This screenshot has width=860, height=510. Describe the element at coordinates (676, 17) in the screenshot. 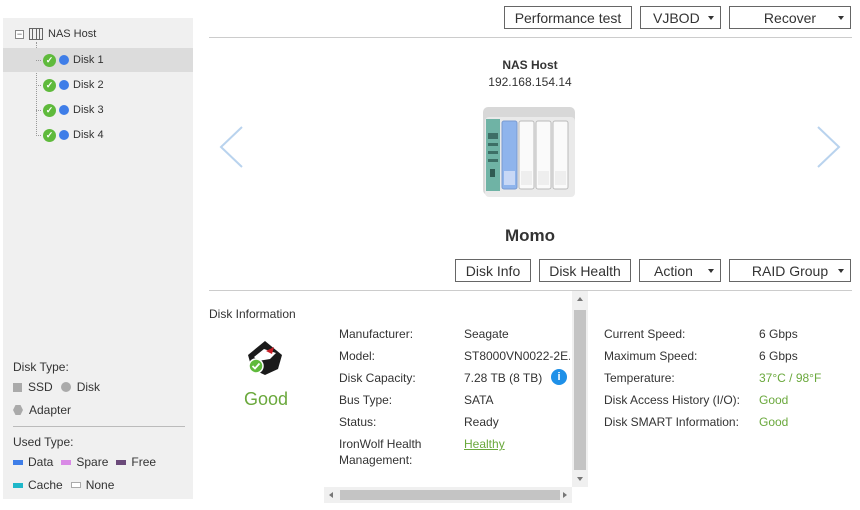

I see `vjbod-label: VJBOD` at that location.